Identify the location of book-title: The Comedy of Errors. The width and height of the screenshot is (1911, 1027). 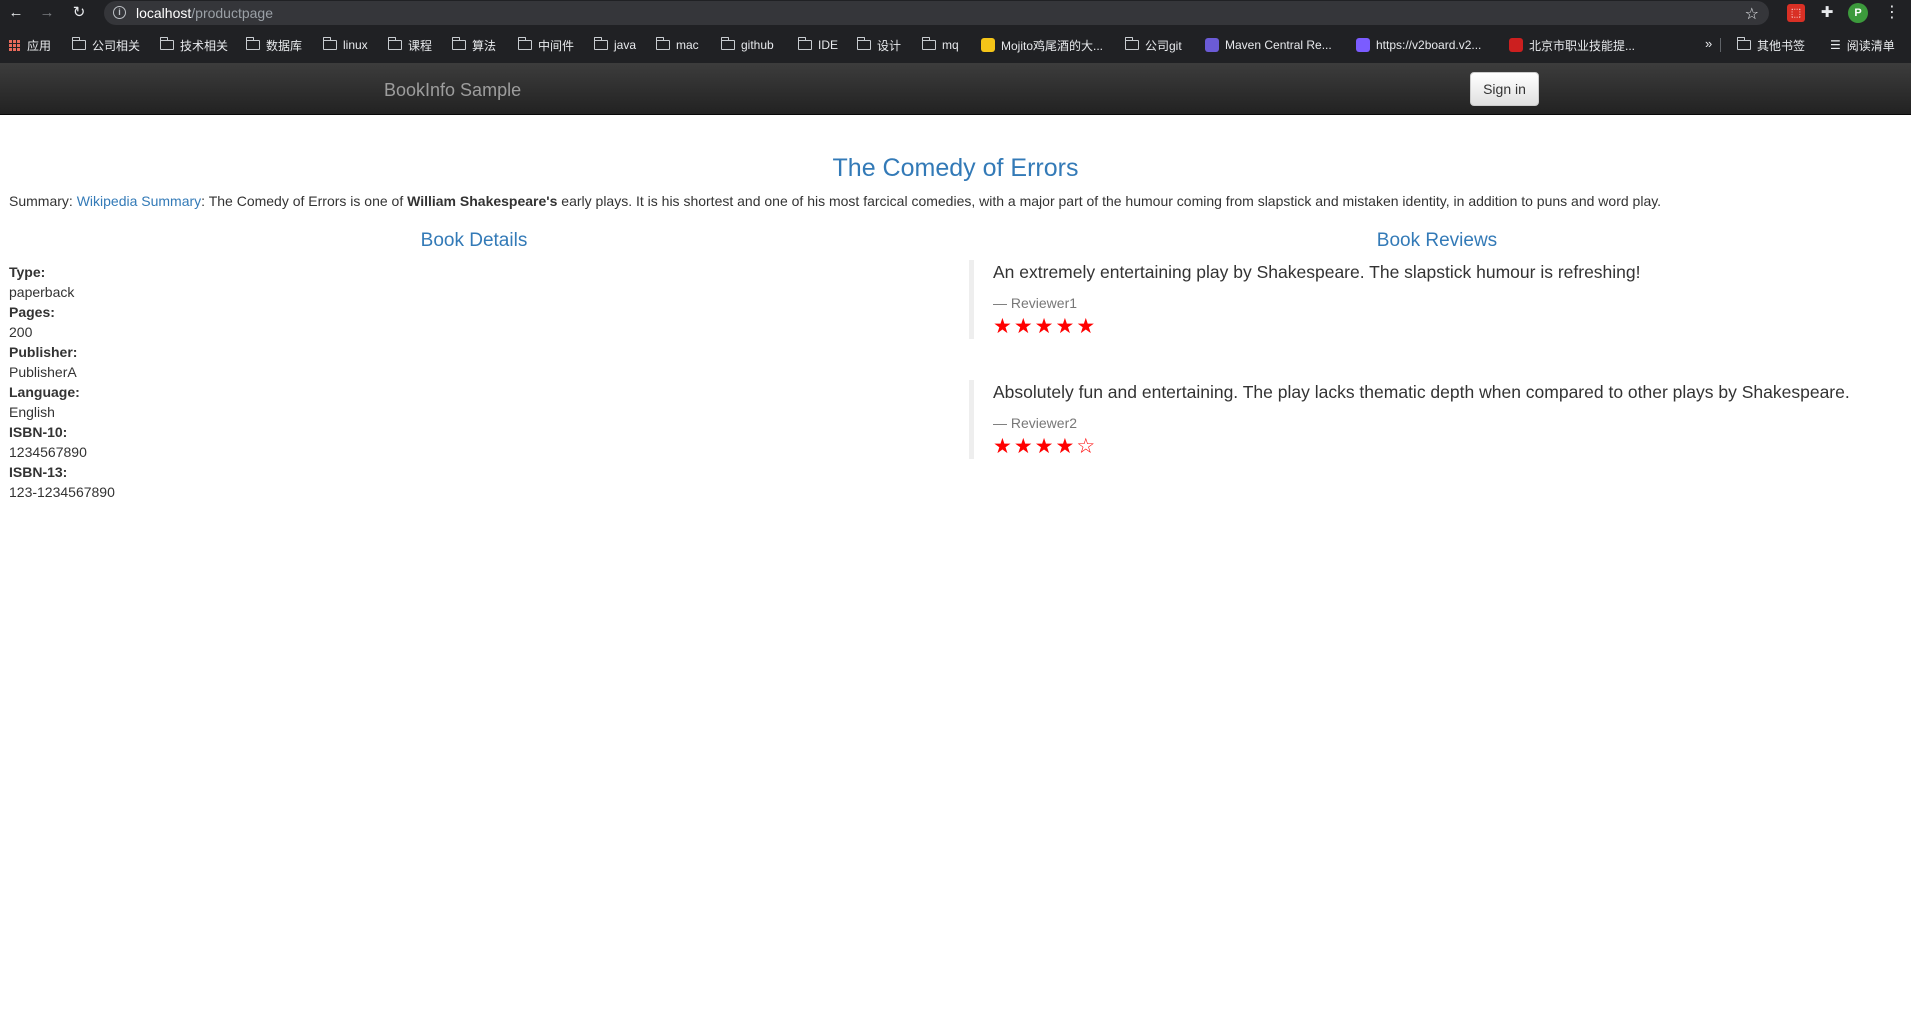
(955, 168).